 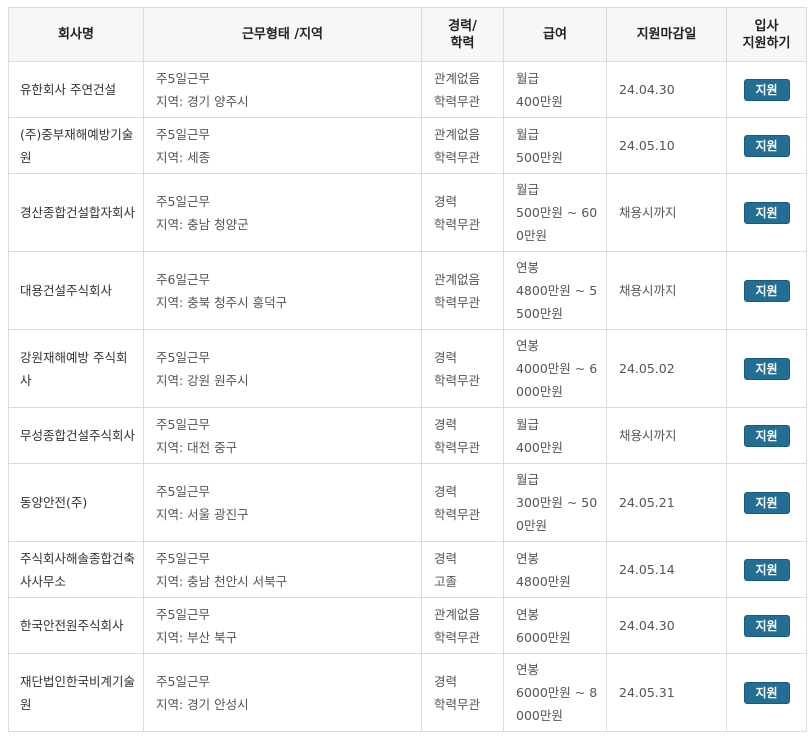 I want to click on work-region-cell: 주6일근무 지역: 충북 청주시 흥덕구, so click(x=282, y=290).